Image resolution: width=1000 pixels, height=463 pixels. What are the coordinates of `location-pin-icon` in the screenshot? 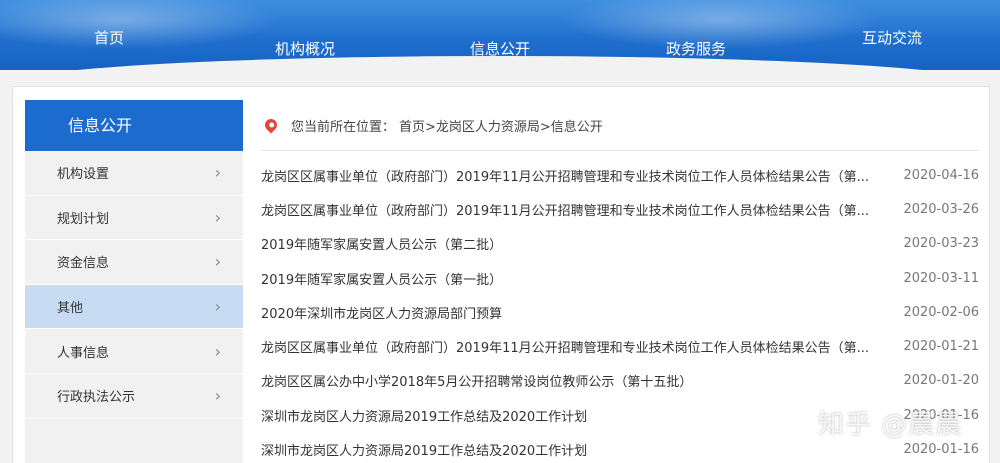 It's located at (271, 125).